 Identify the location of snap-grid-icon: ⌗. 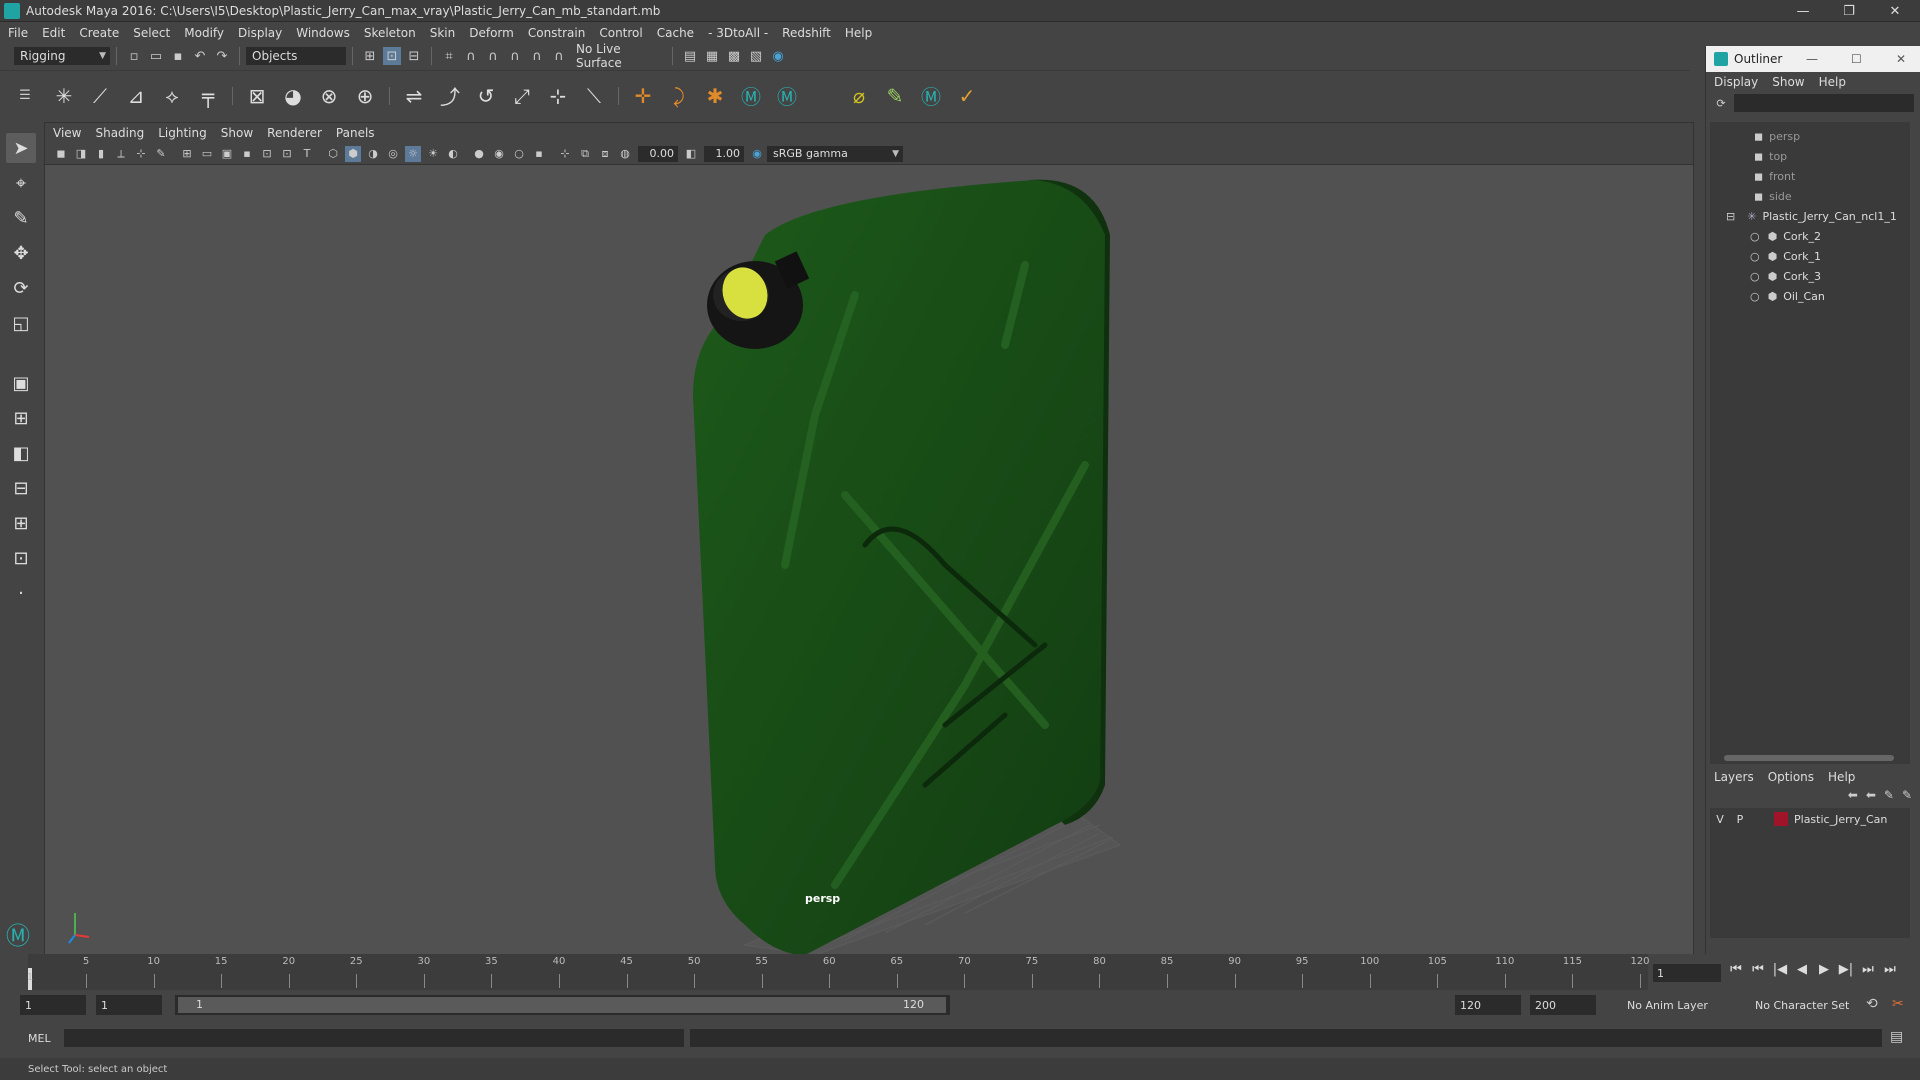
(449, 56).